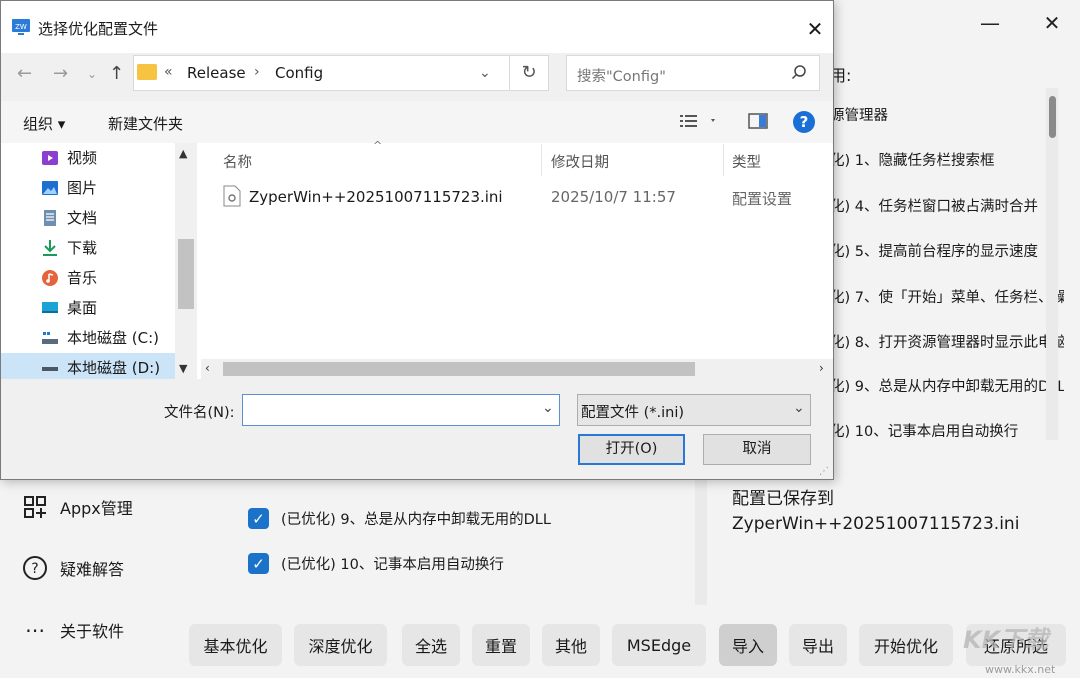 This screenshot has height=678, width=1080. What do you see at coordinates (934, 207) in the screenshot?
I see `log-item: 化) 4、任务栏窗口被占满时合并` at bounding box center [934, 207].